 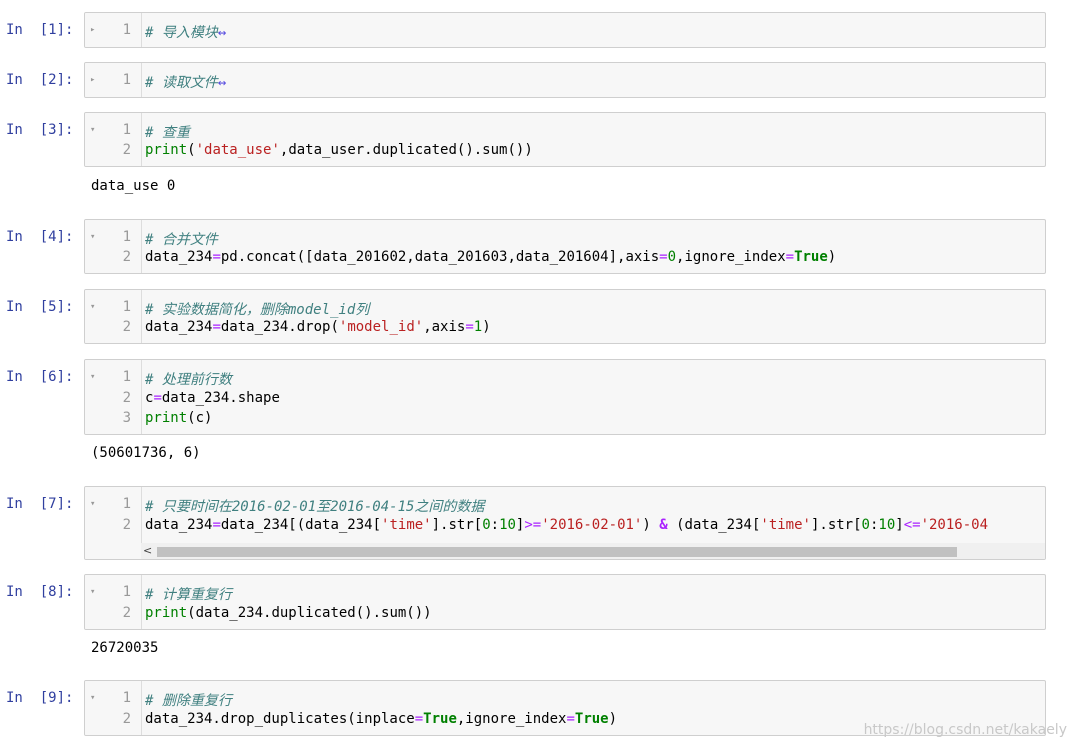 I want to click on code-line: # 导入模块↔, so click(x=185, y=32).